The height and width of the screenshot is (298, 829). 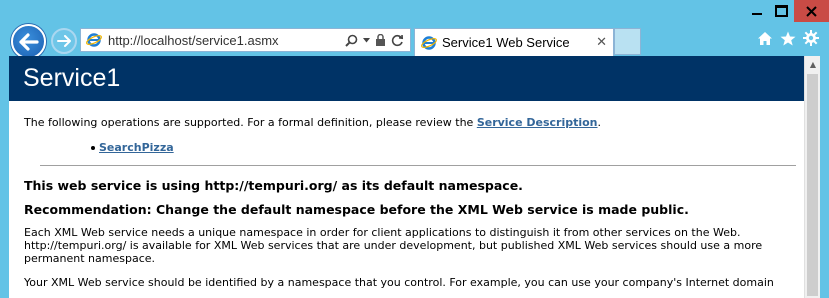 What do you see at coordinates (418, 165) in the screenshot?
I see `divider` at bounding box center [418, 165].